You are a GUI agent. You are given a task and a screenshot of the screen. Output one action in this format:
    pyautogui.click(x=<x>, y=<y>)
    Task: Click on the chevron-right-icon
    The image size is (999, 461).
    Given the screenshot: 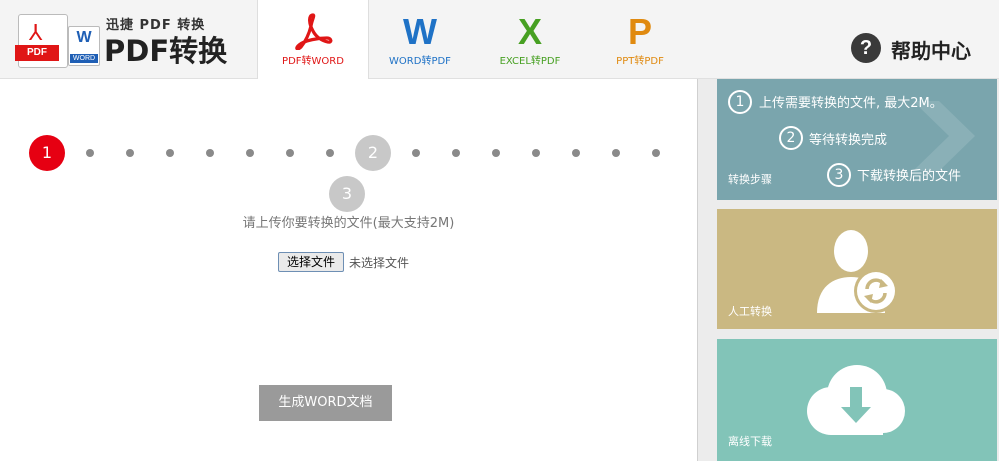 What is the action you would take?
    pyautogui.click(x=944, y=136)
    